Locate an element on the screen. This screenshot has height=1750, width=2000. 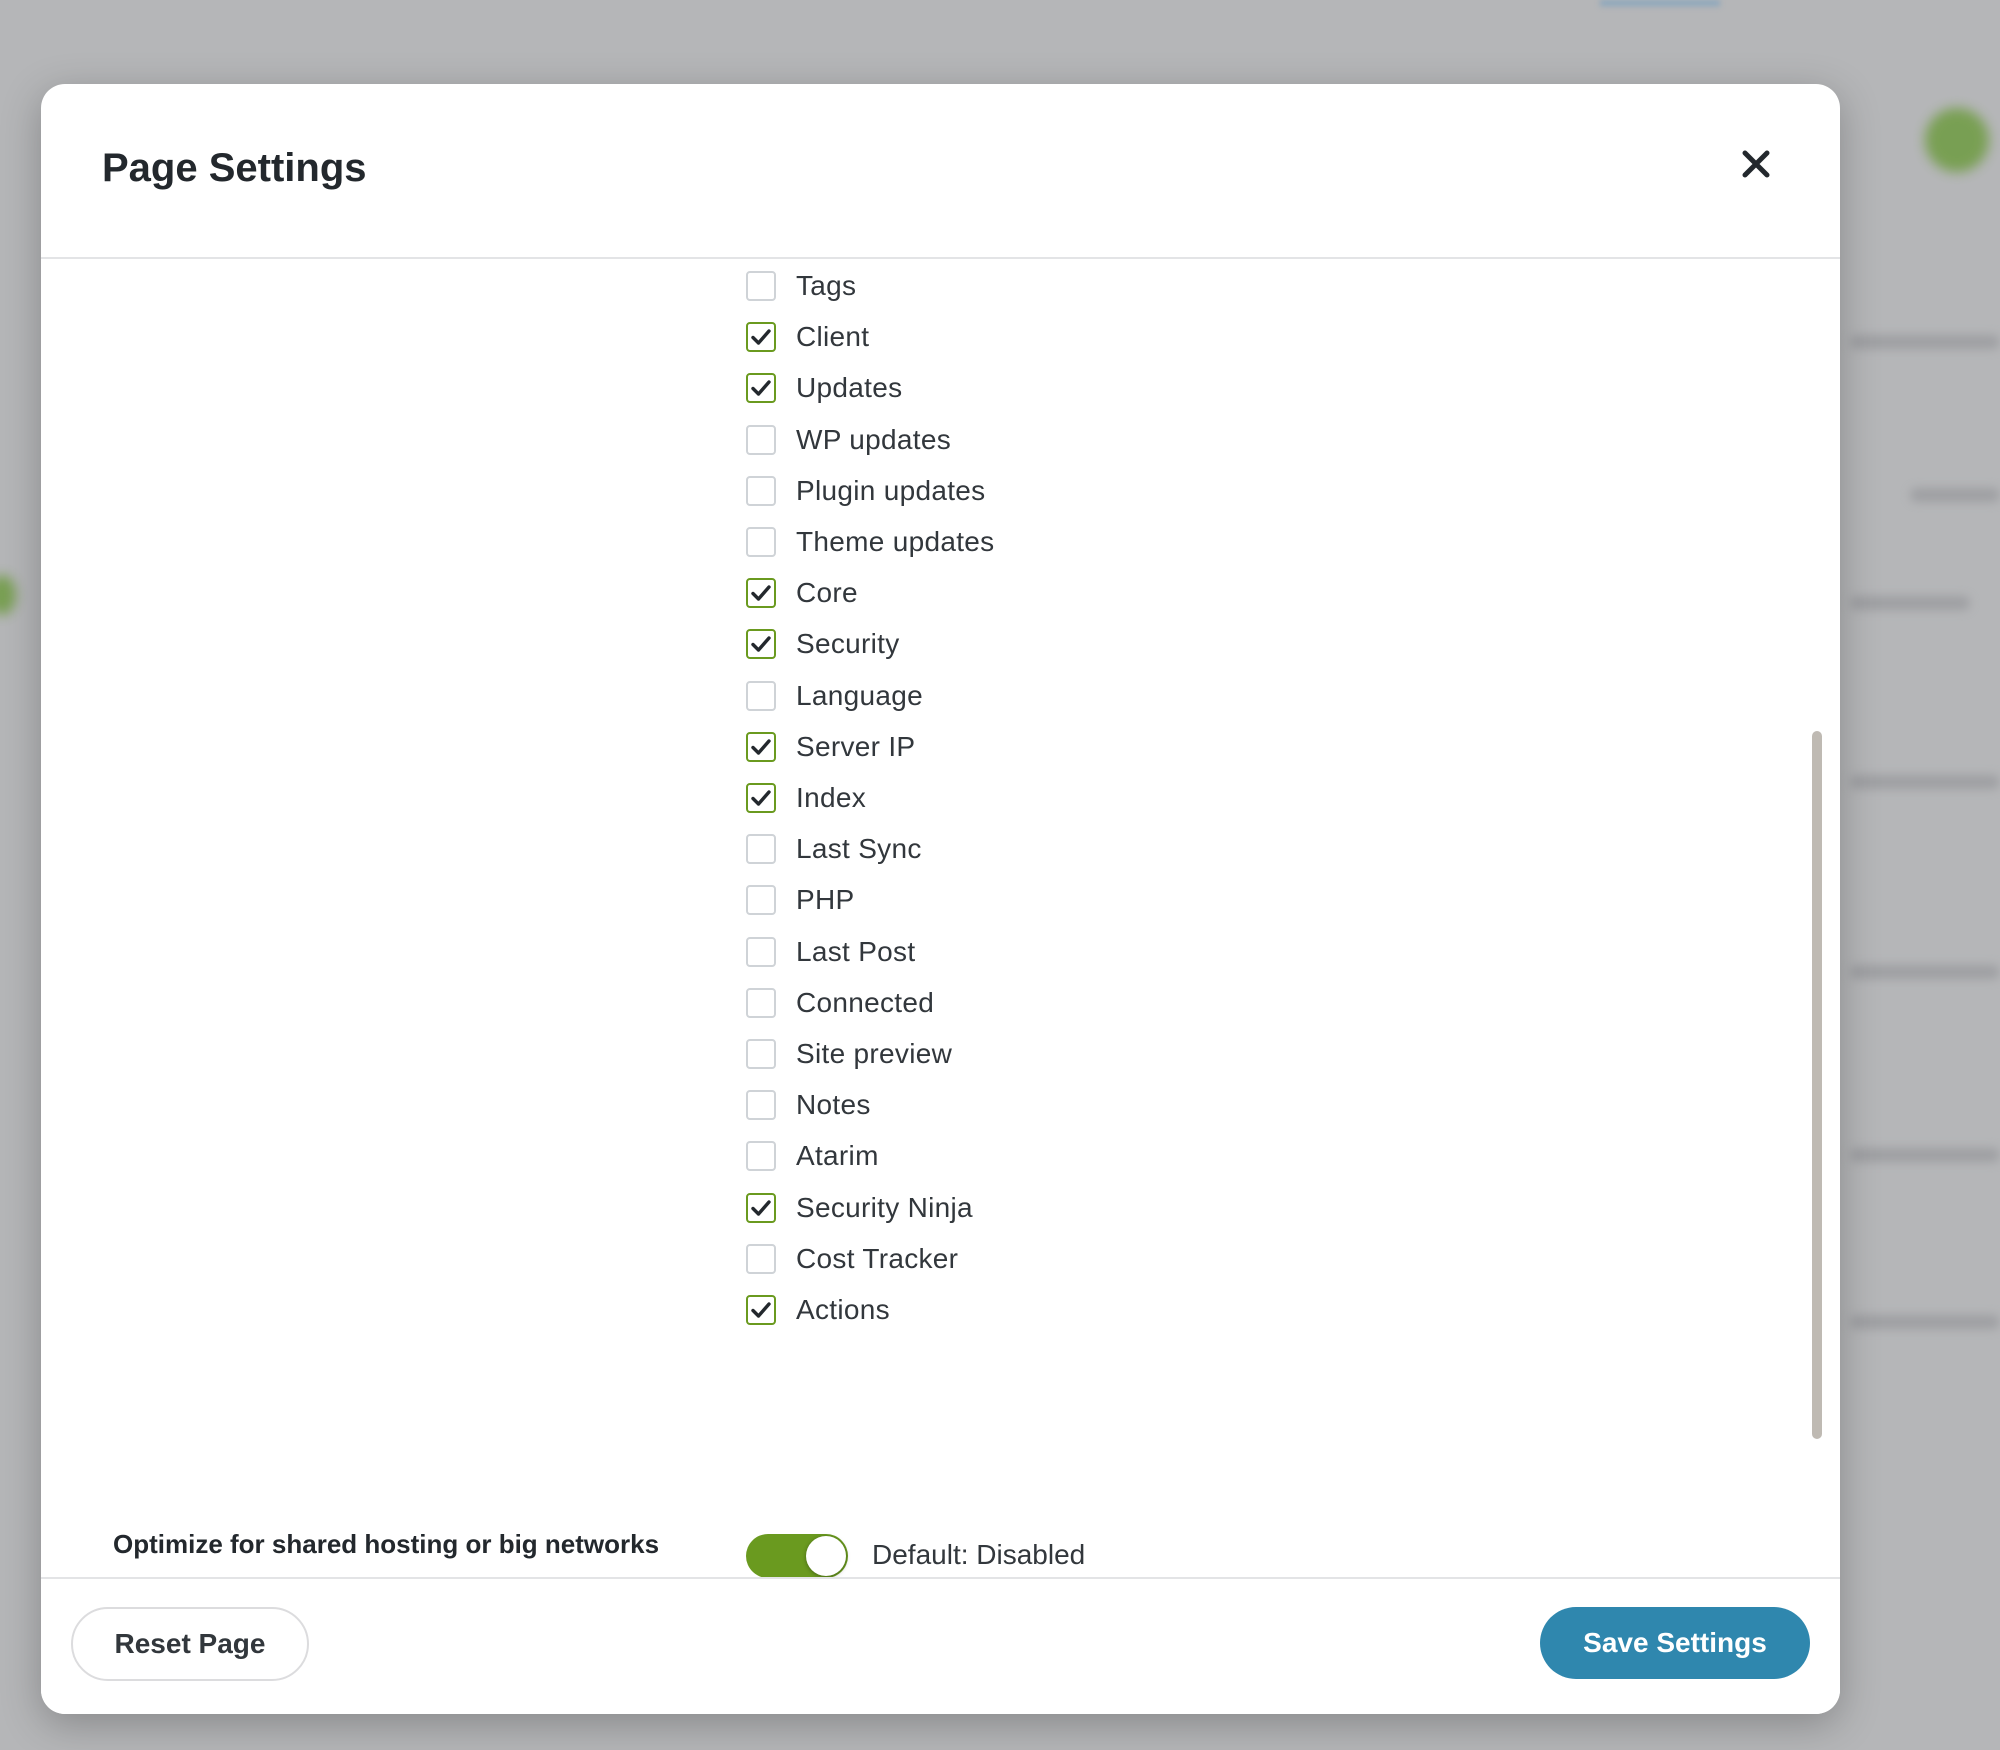
column-checkbox-item: Language is located at coordinates (834, 695).